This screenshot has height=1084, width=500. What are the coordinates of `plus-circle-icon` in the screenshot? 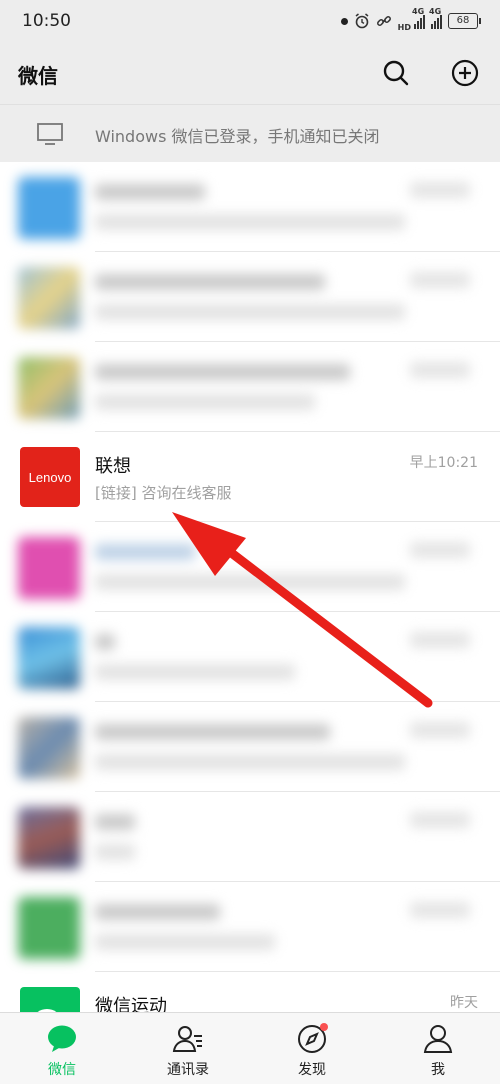 It's located at (465, 73).